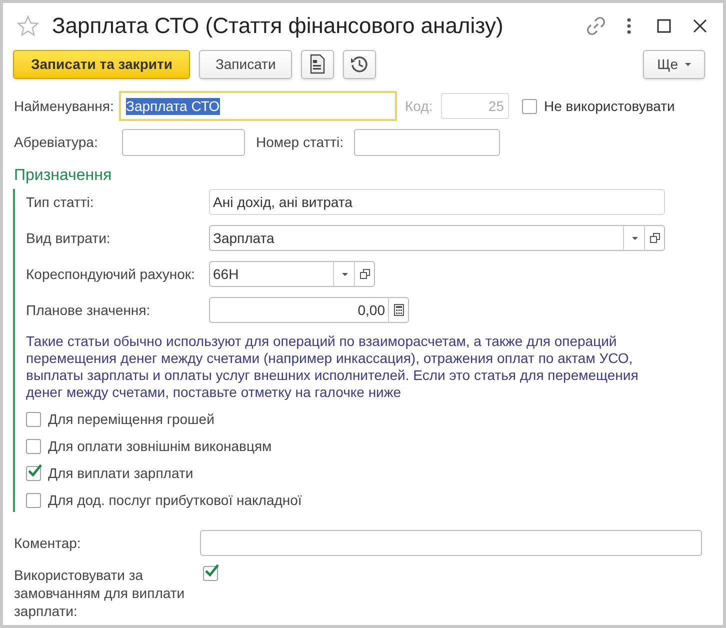 The width and height of the screenshot is (726, 628). Describe the element at coordinates (48, 543) in the screenshot. I see `field-label: Коментар:` at that location.